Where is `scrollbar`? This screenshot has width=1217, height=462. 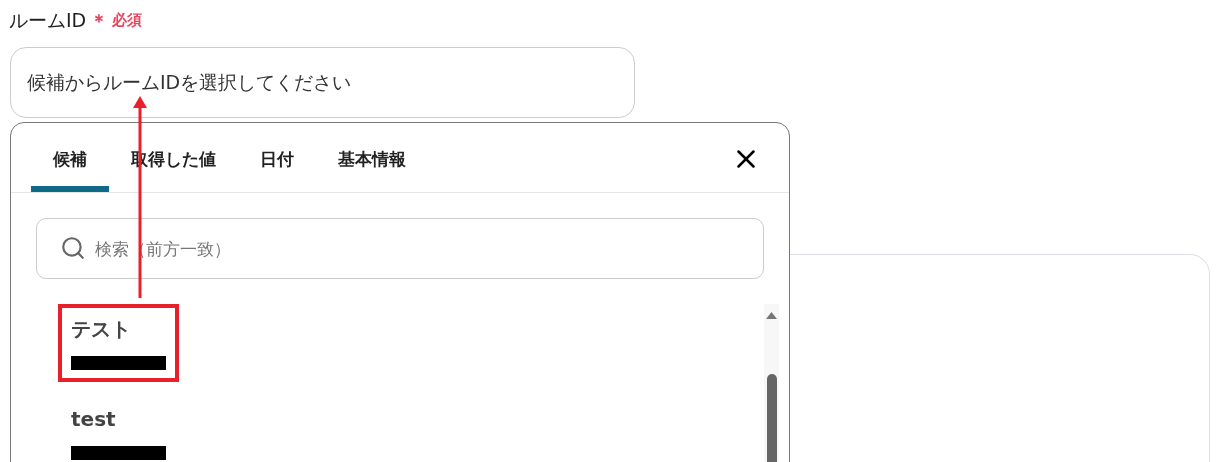 scrollbar is located at coordinates (771, 383).